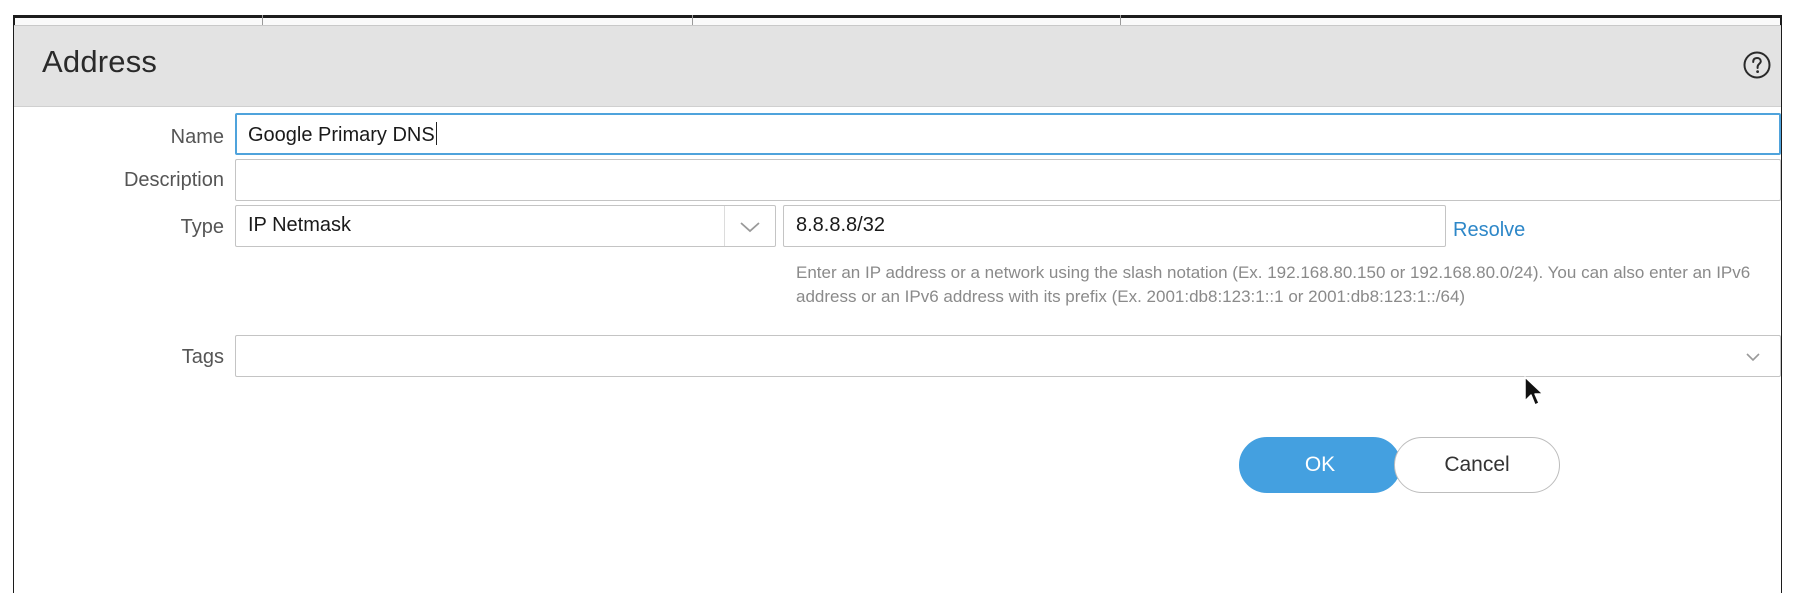 Image resolution: width=1808 pixels, height=606 pixels. What do you see at coordinates (341, 135) in the screenshot?
I see `name-input-value: Google Primary DNS` at bounding box center [341, 135].